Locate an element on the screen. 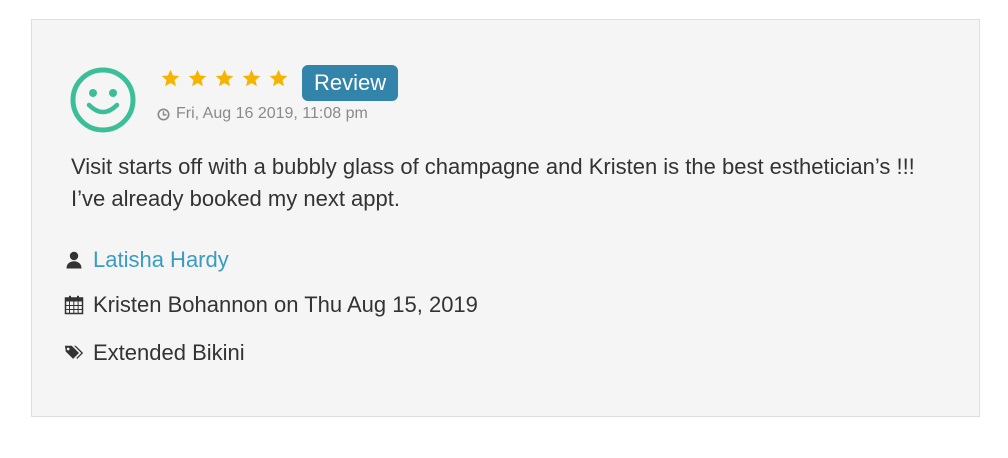  service-row: Extended Bikini is located at coordinates (154, 353).